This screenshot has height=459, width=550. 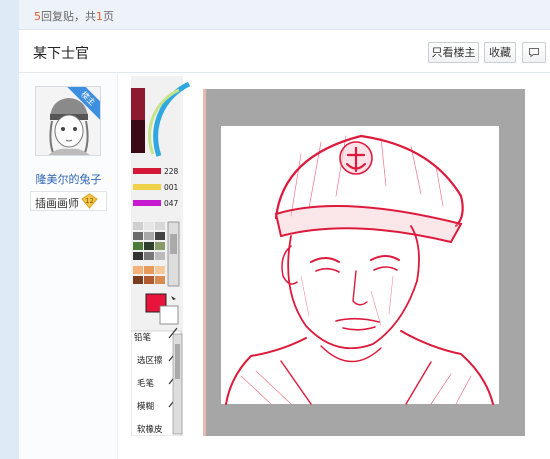 I want to click on author-title-badge: 插画画师 12, so click(x=68, y=201).